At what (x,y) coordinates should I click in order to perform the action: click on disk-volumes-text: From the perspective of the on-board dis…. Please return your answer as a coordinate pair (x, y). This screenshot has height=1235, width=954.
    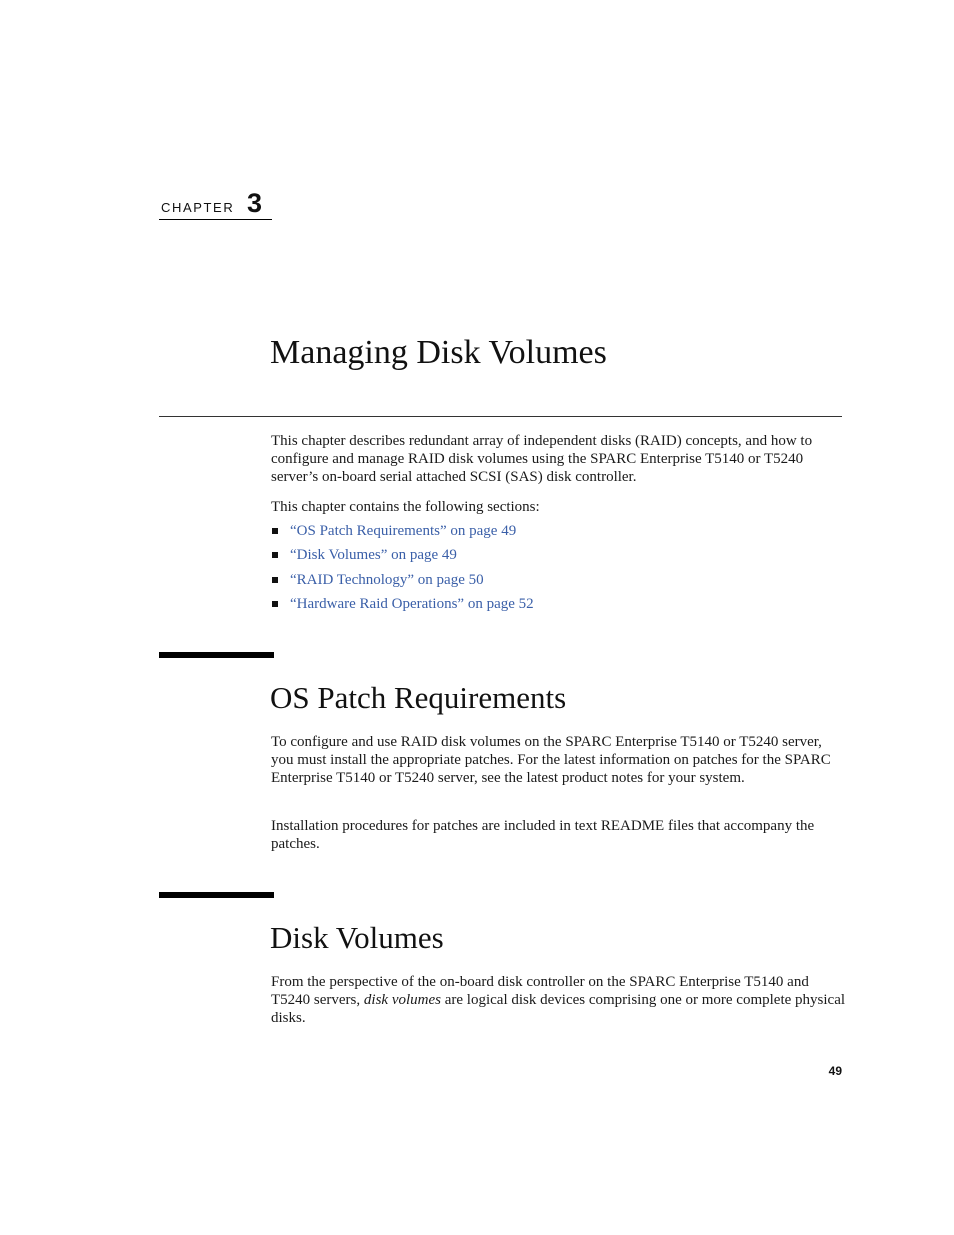
    Looking at the image, I should click on (558, 1000).